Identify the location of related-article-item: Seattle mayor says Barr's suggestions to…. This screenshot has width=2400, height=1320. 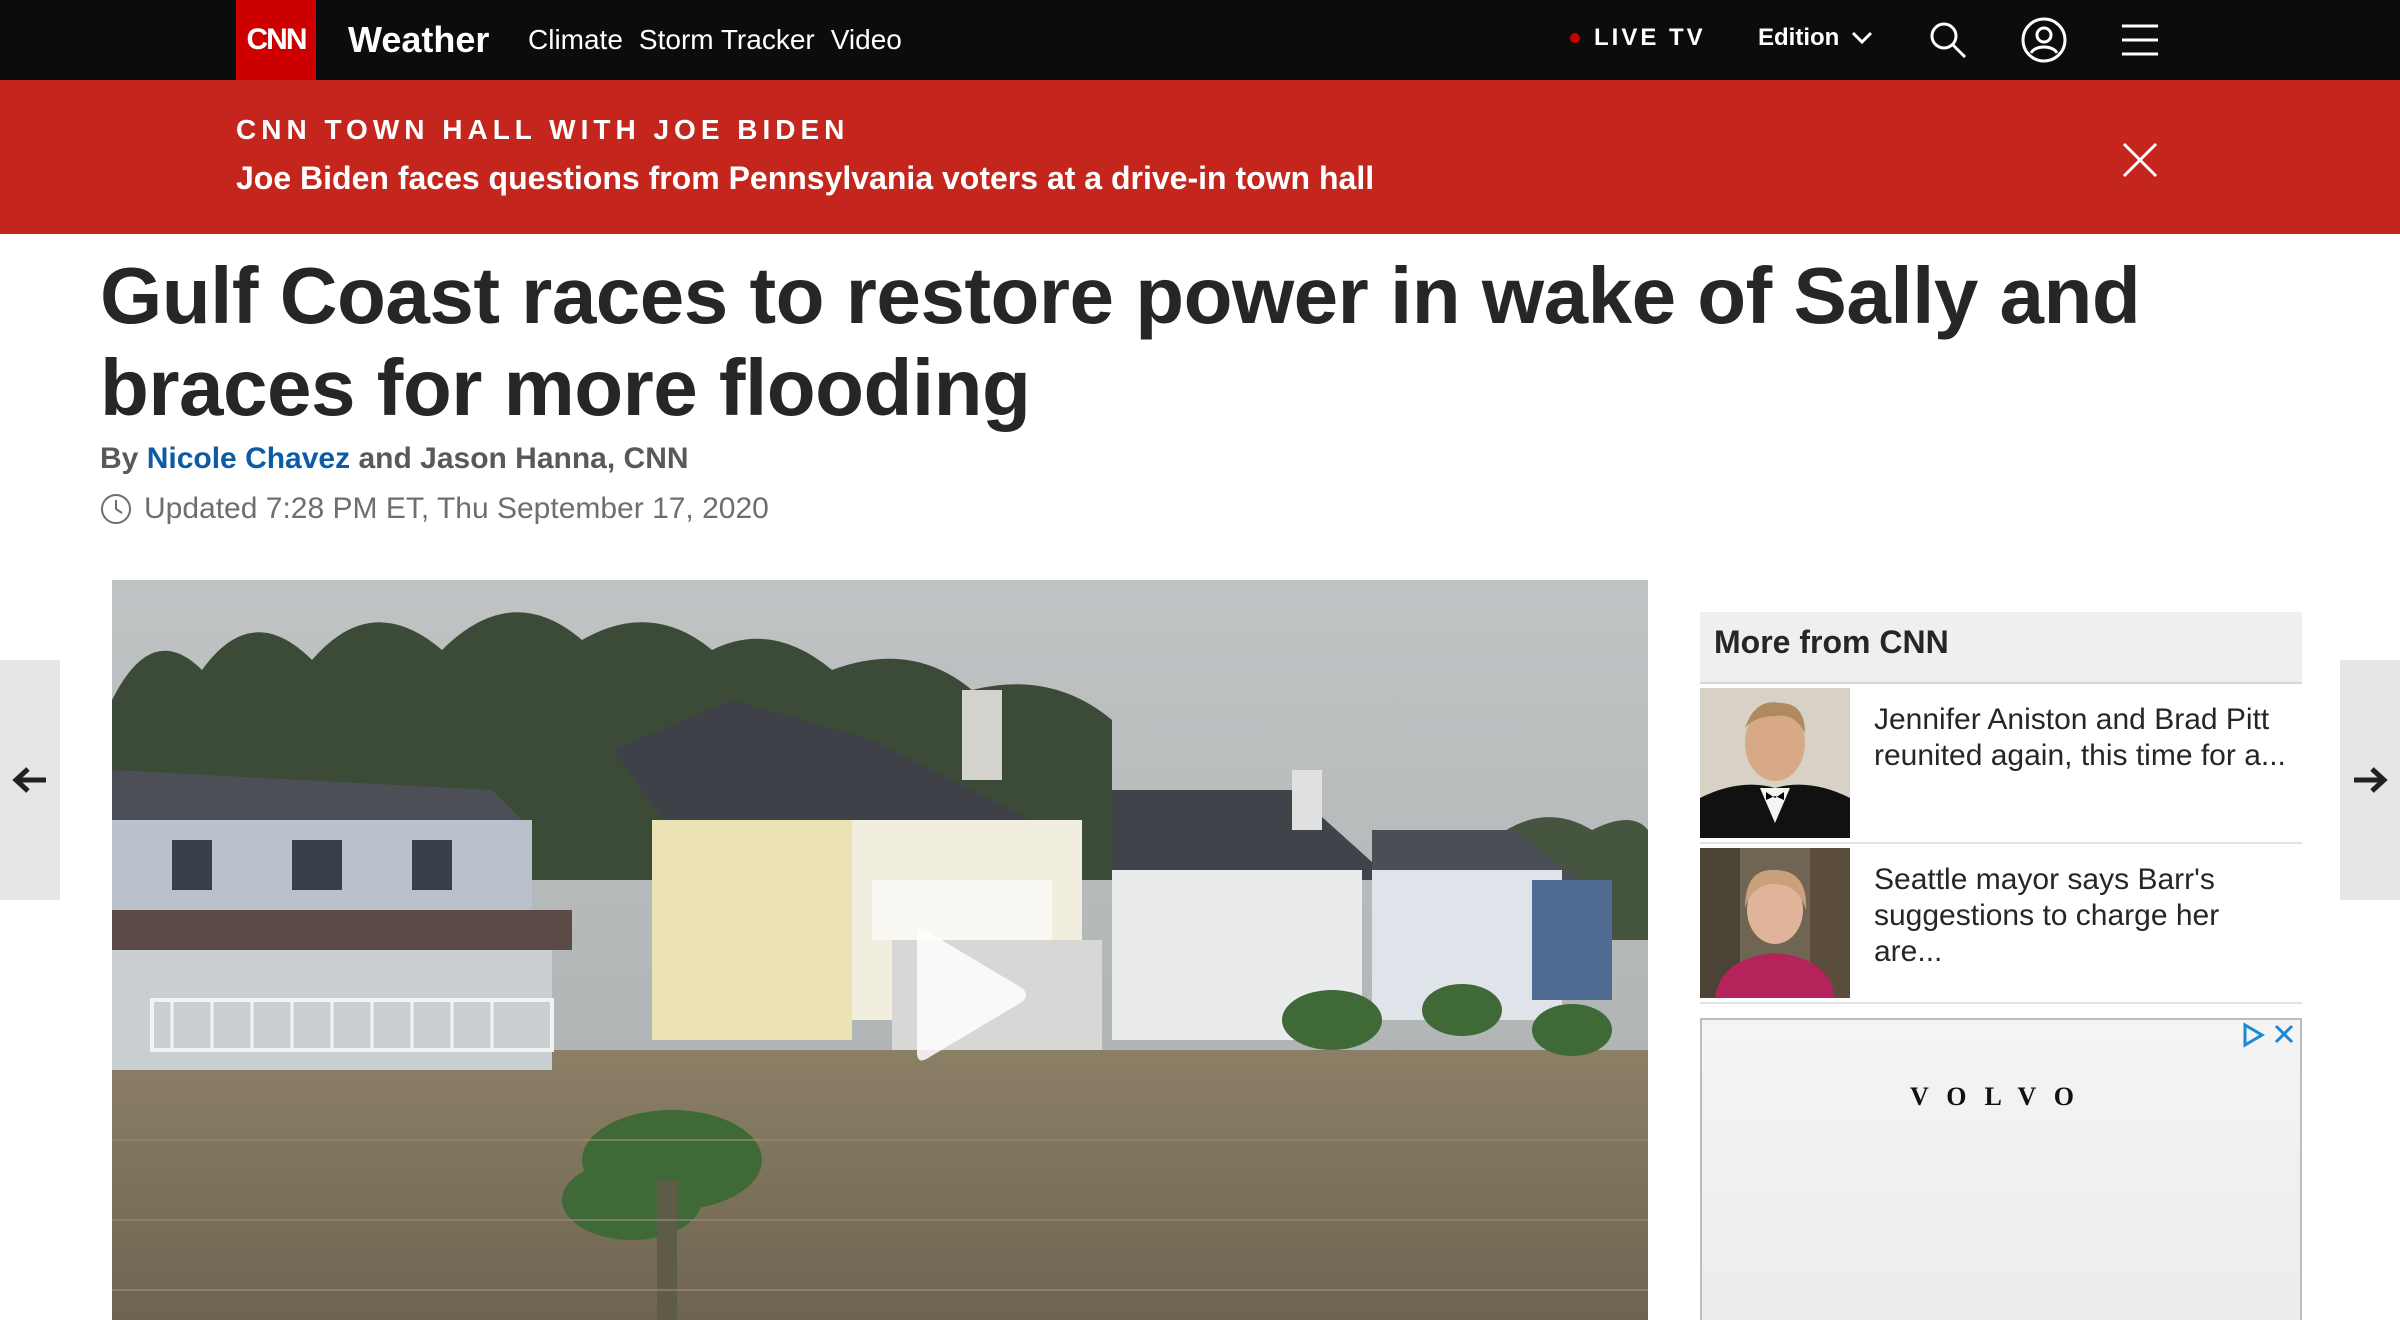
(2001, 924).